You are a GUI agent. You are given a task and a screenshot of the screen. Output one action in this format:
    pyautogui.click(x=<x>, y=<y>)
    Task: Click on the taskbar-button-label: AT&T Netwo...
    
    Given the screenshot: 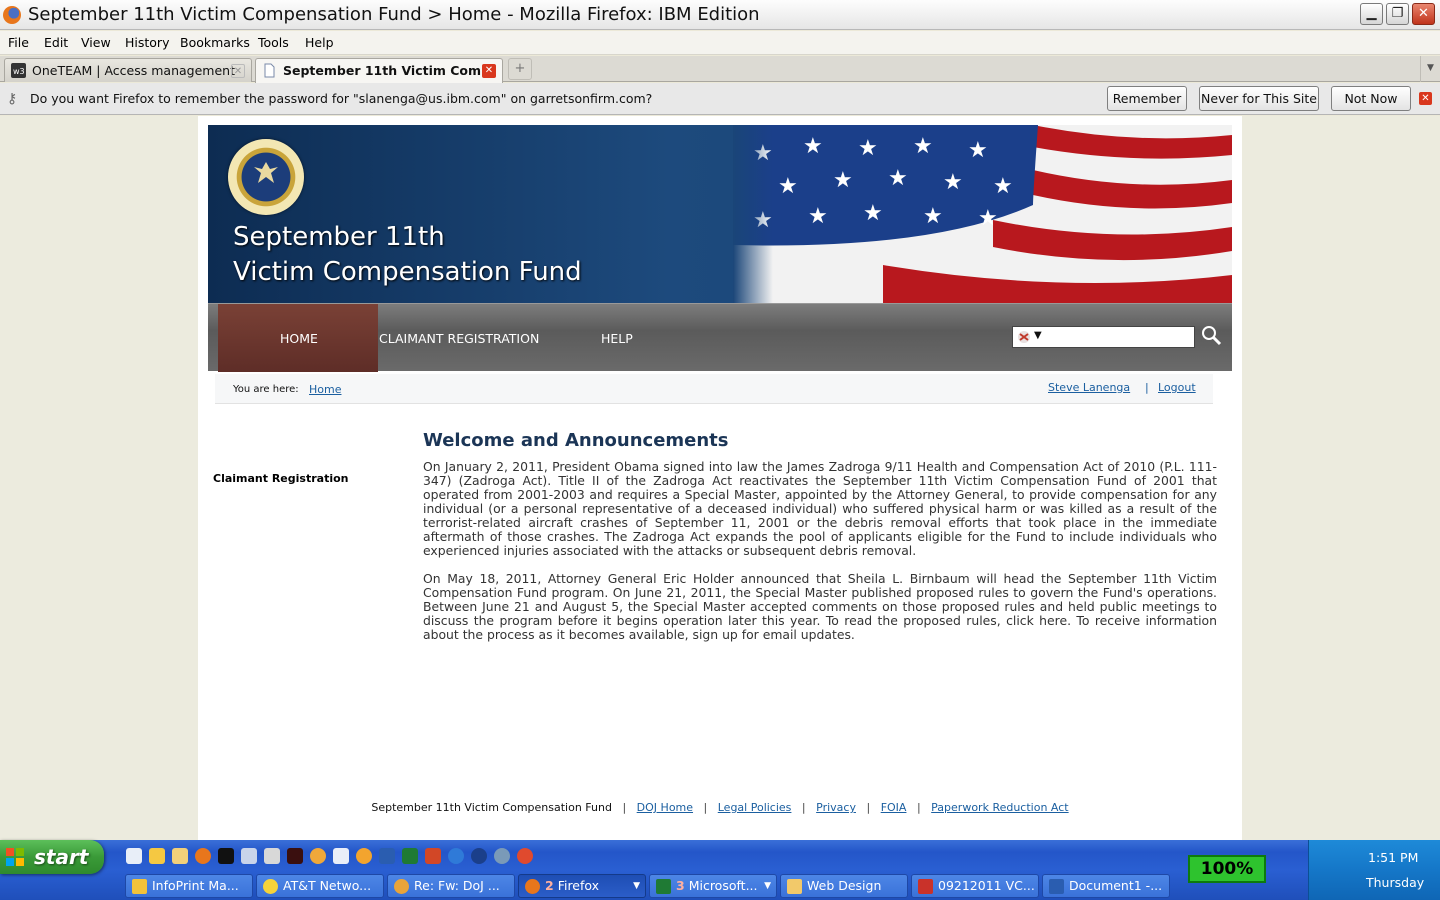 What is the action you would take?
    pyautogui.click(x=327, y=885)
    